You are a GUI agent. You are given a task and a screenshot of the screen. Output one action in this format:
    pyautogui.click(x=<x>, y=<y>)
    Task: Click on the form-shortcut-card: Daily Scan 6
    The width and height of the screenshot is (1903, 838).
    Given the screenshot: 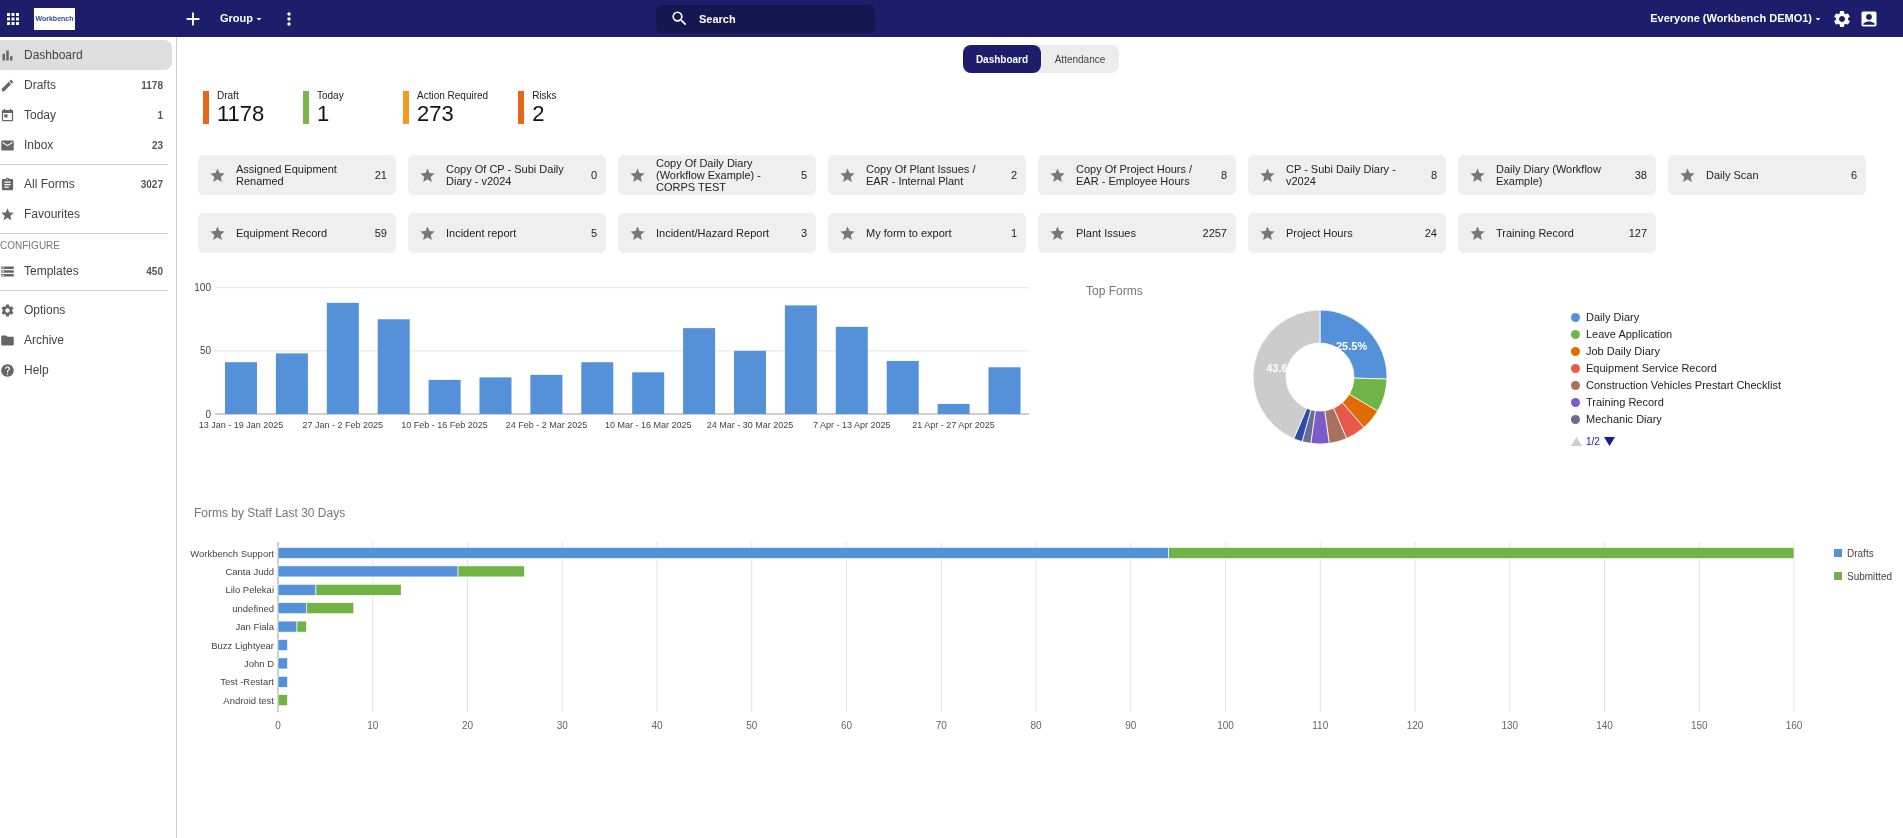 What is the action you would take?
    pyautogui.click(x=1767, y=175)
    